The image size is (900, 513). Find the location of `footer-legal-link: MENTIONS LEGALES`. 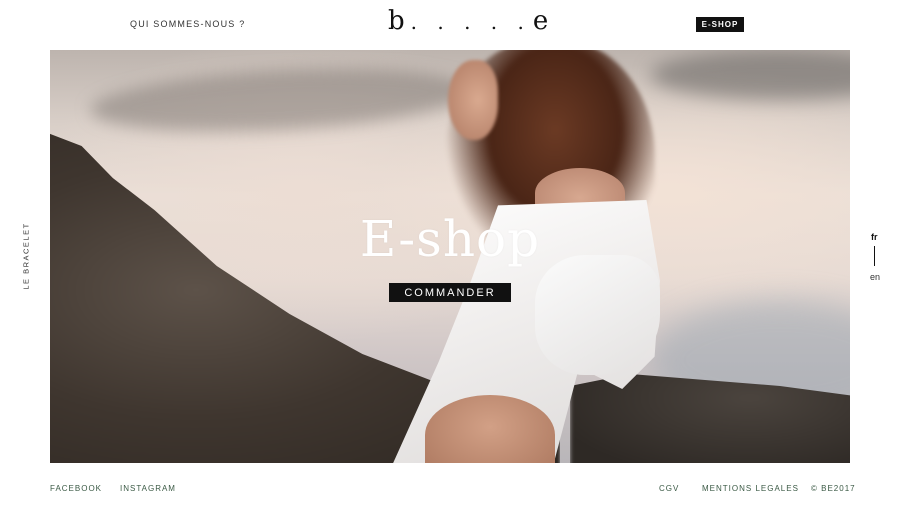

footer-legal-link: MENTIONS LEGALES is located at coordinates (750, 488).